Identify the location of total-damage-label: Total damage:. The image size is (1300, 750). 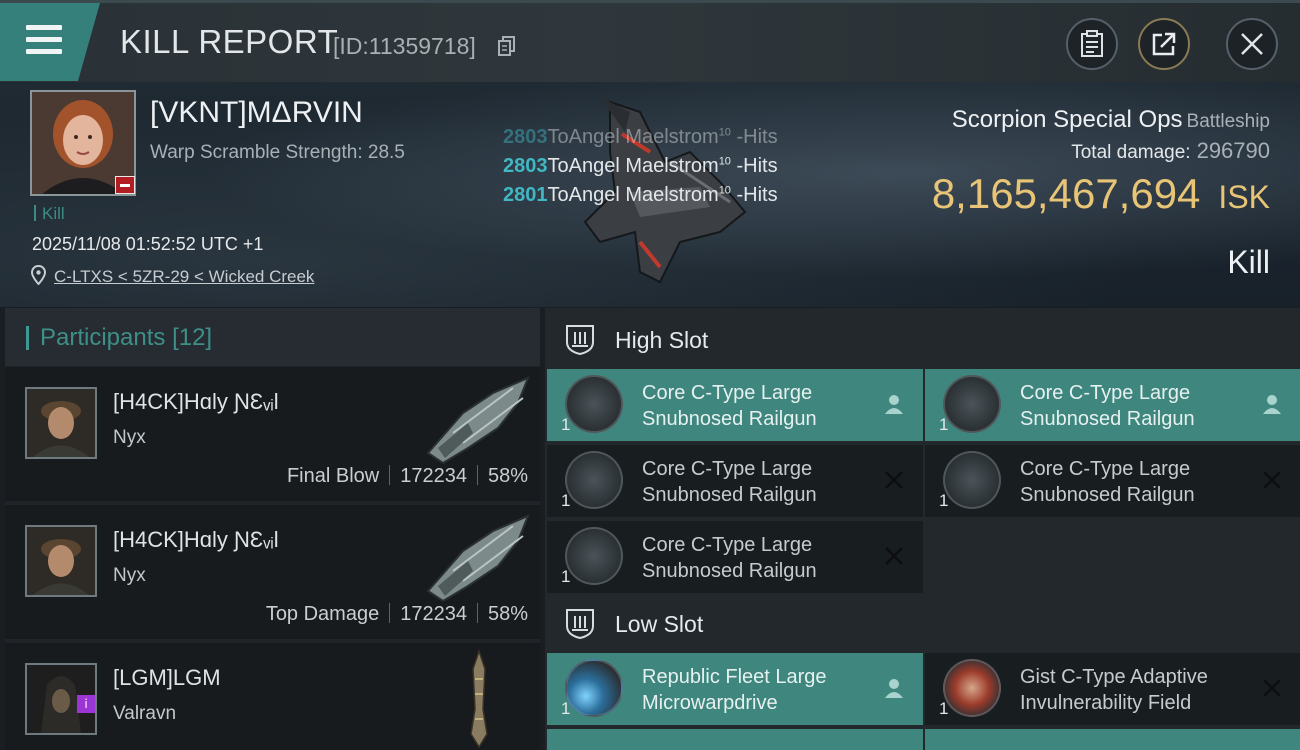
(1131, 152).